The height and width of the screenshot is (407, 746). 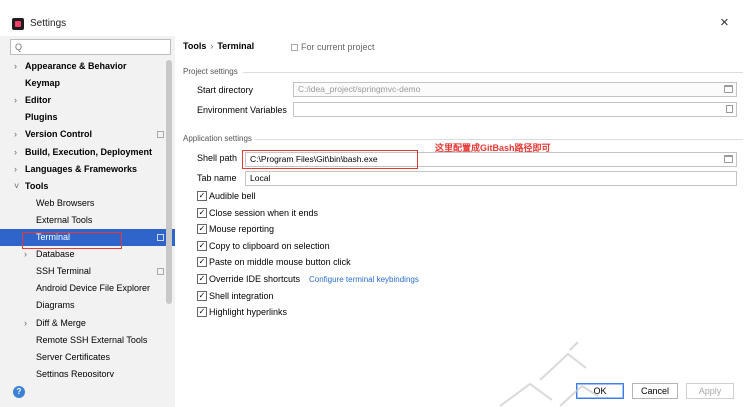 I want to click on sidebar-item-build-execution-deployment: › Build, Execution, Deployment, so click(x=87, y=152).